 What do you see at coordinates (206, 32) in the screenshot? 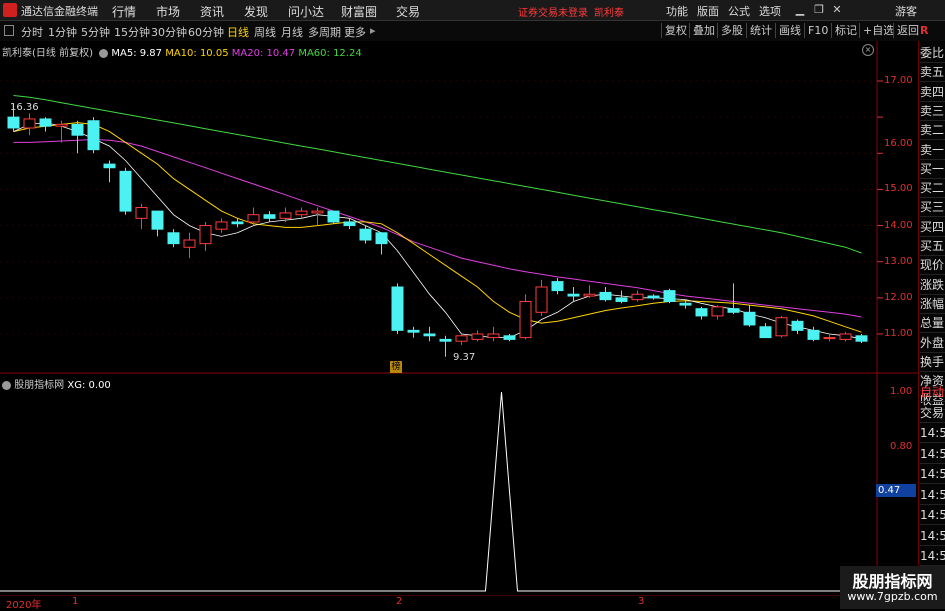
I see `period-60min: 60分钟` at bounding box center [206, 32].